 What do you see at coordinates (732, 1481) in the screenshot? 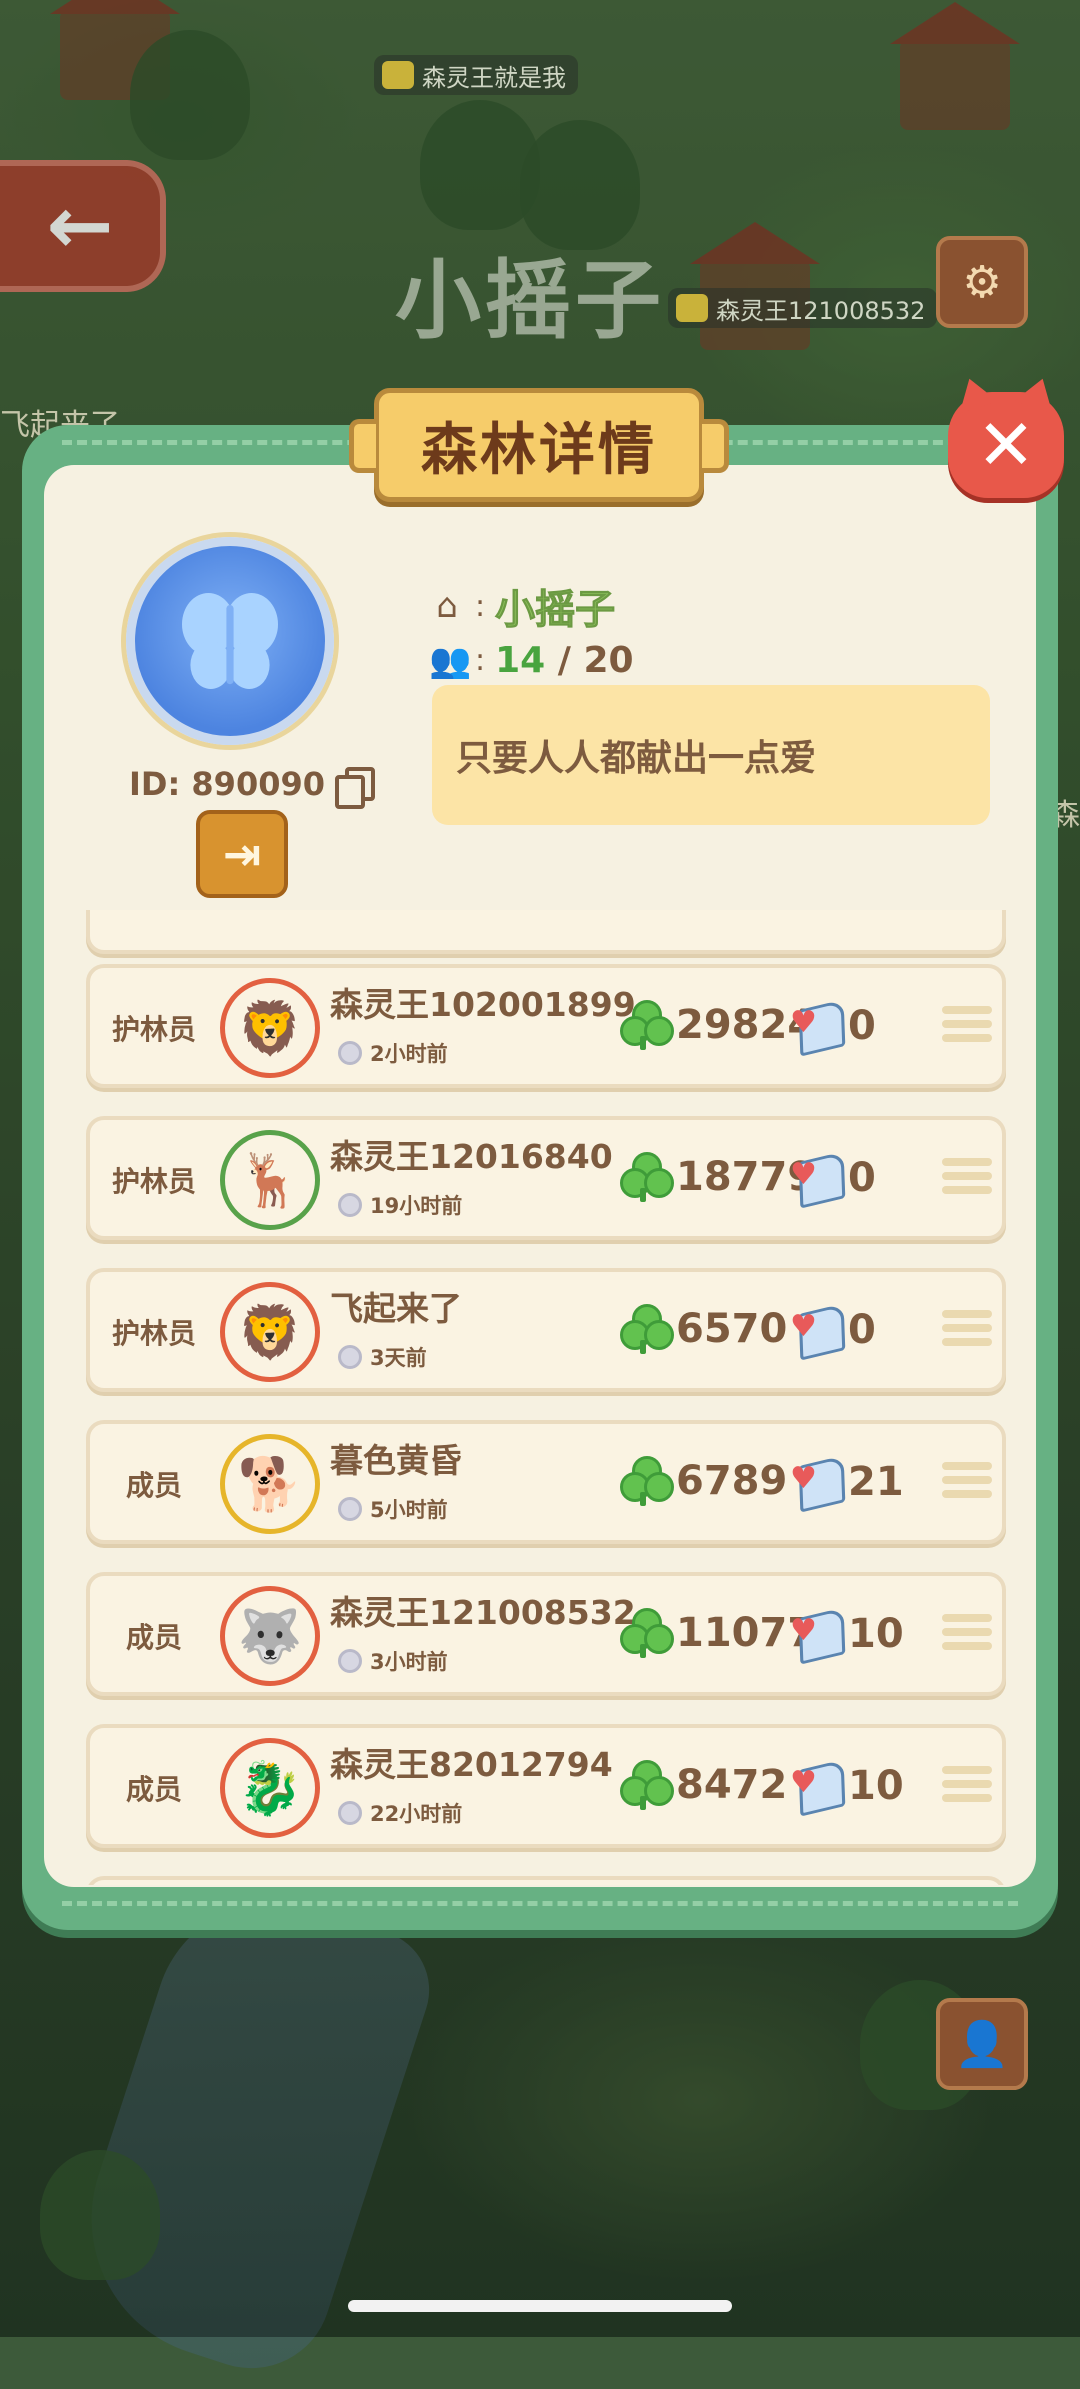
I see `clover-value: 6789` at bounding box center [732, 1481].